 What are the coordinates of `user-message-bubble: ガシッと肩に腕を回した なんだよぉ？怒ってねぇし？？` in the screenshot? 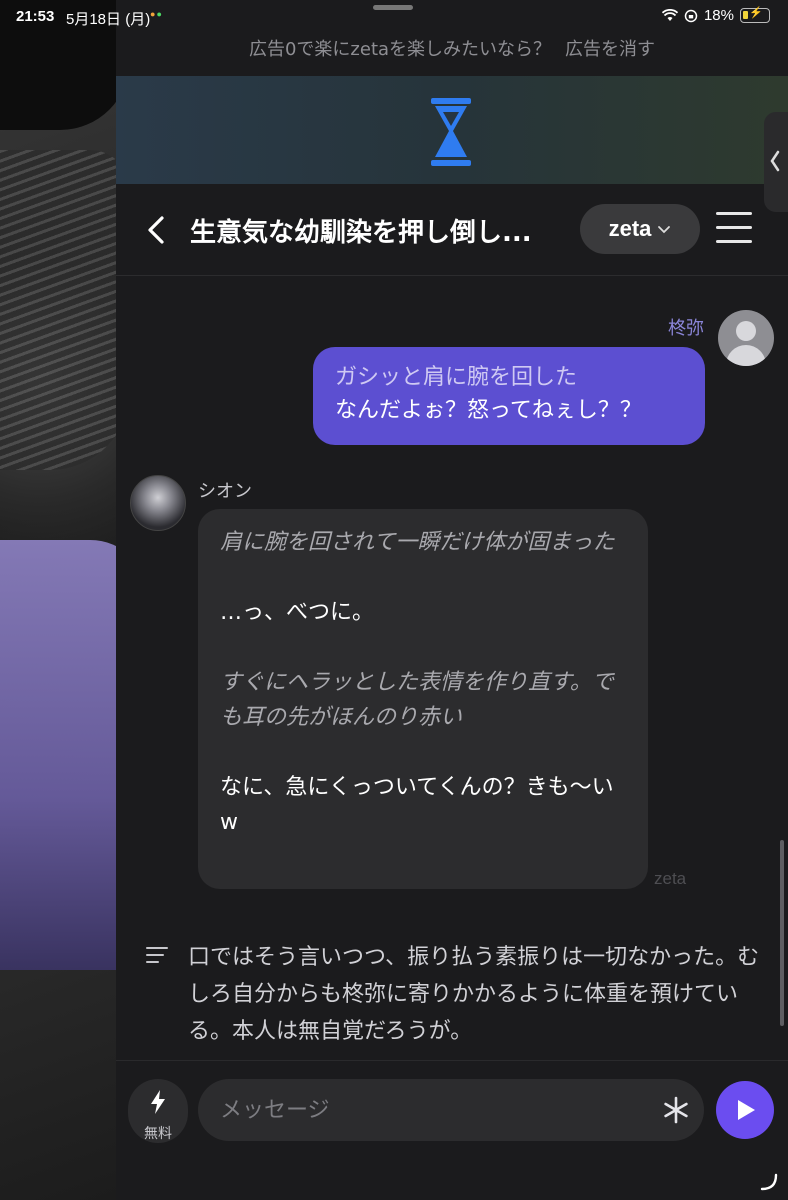 It's located at (509, 396).